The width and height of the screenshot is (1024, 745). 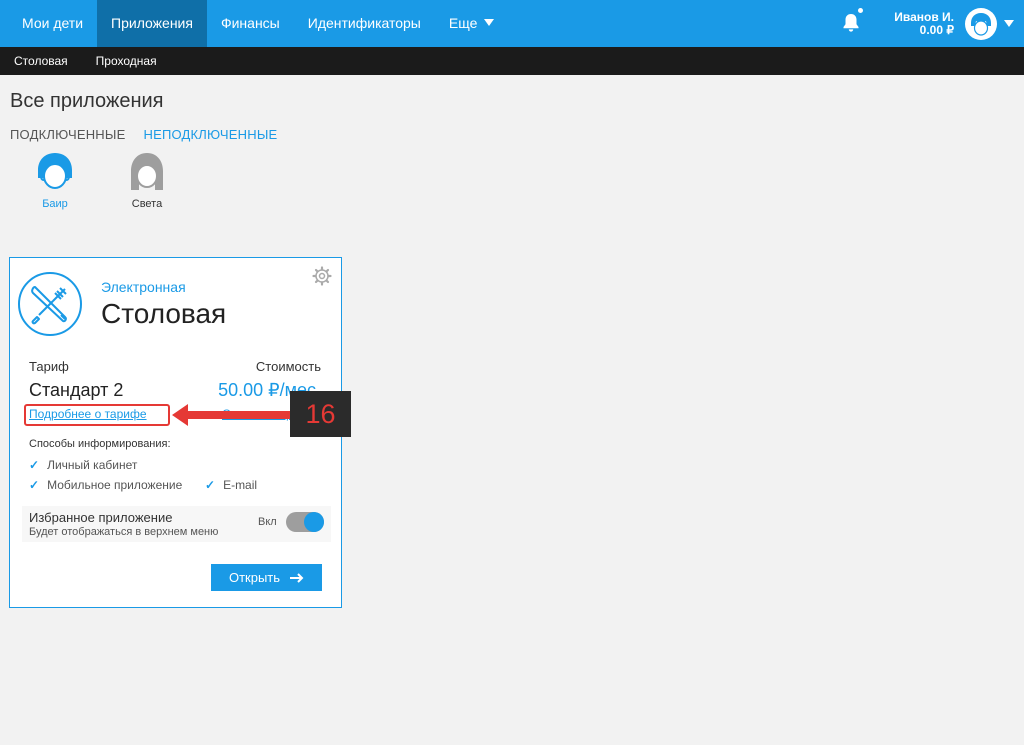 I want to click on sub-navbar: Столовая Проходная, so click(x=512, y=61).